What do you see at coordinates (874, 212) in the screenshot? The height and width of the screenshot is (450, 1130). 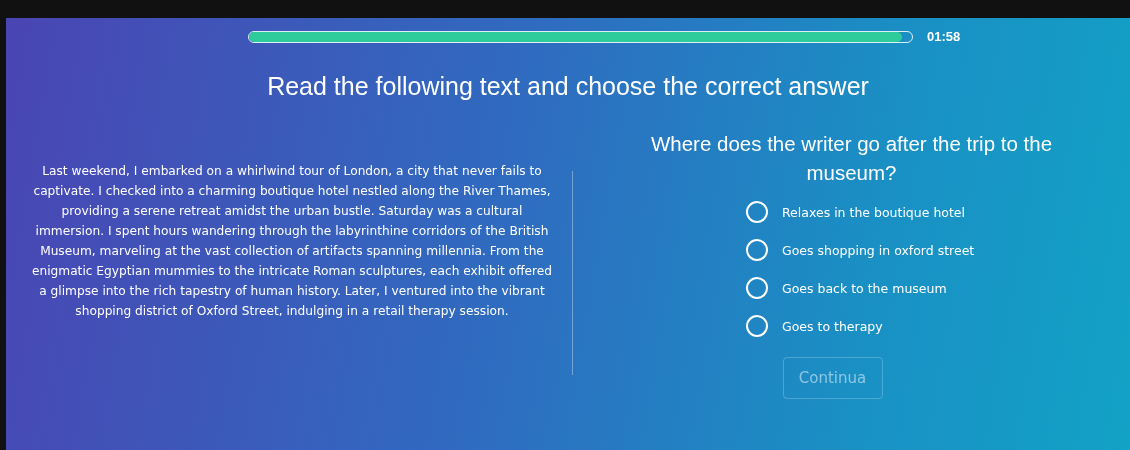 I see `option-label: Relaxes in the boutique hotel` at bounding box center [874, 212].